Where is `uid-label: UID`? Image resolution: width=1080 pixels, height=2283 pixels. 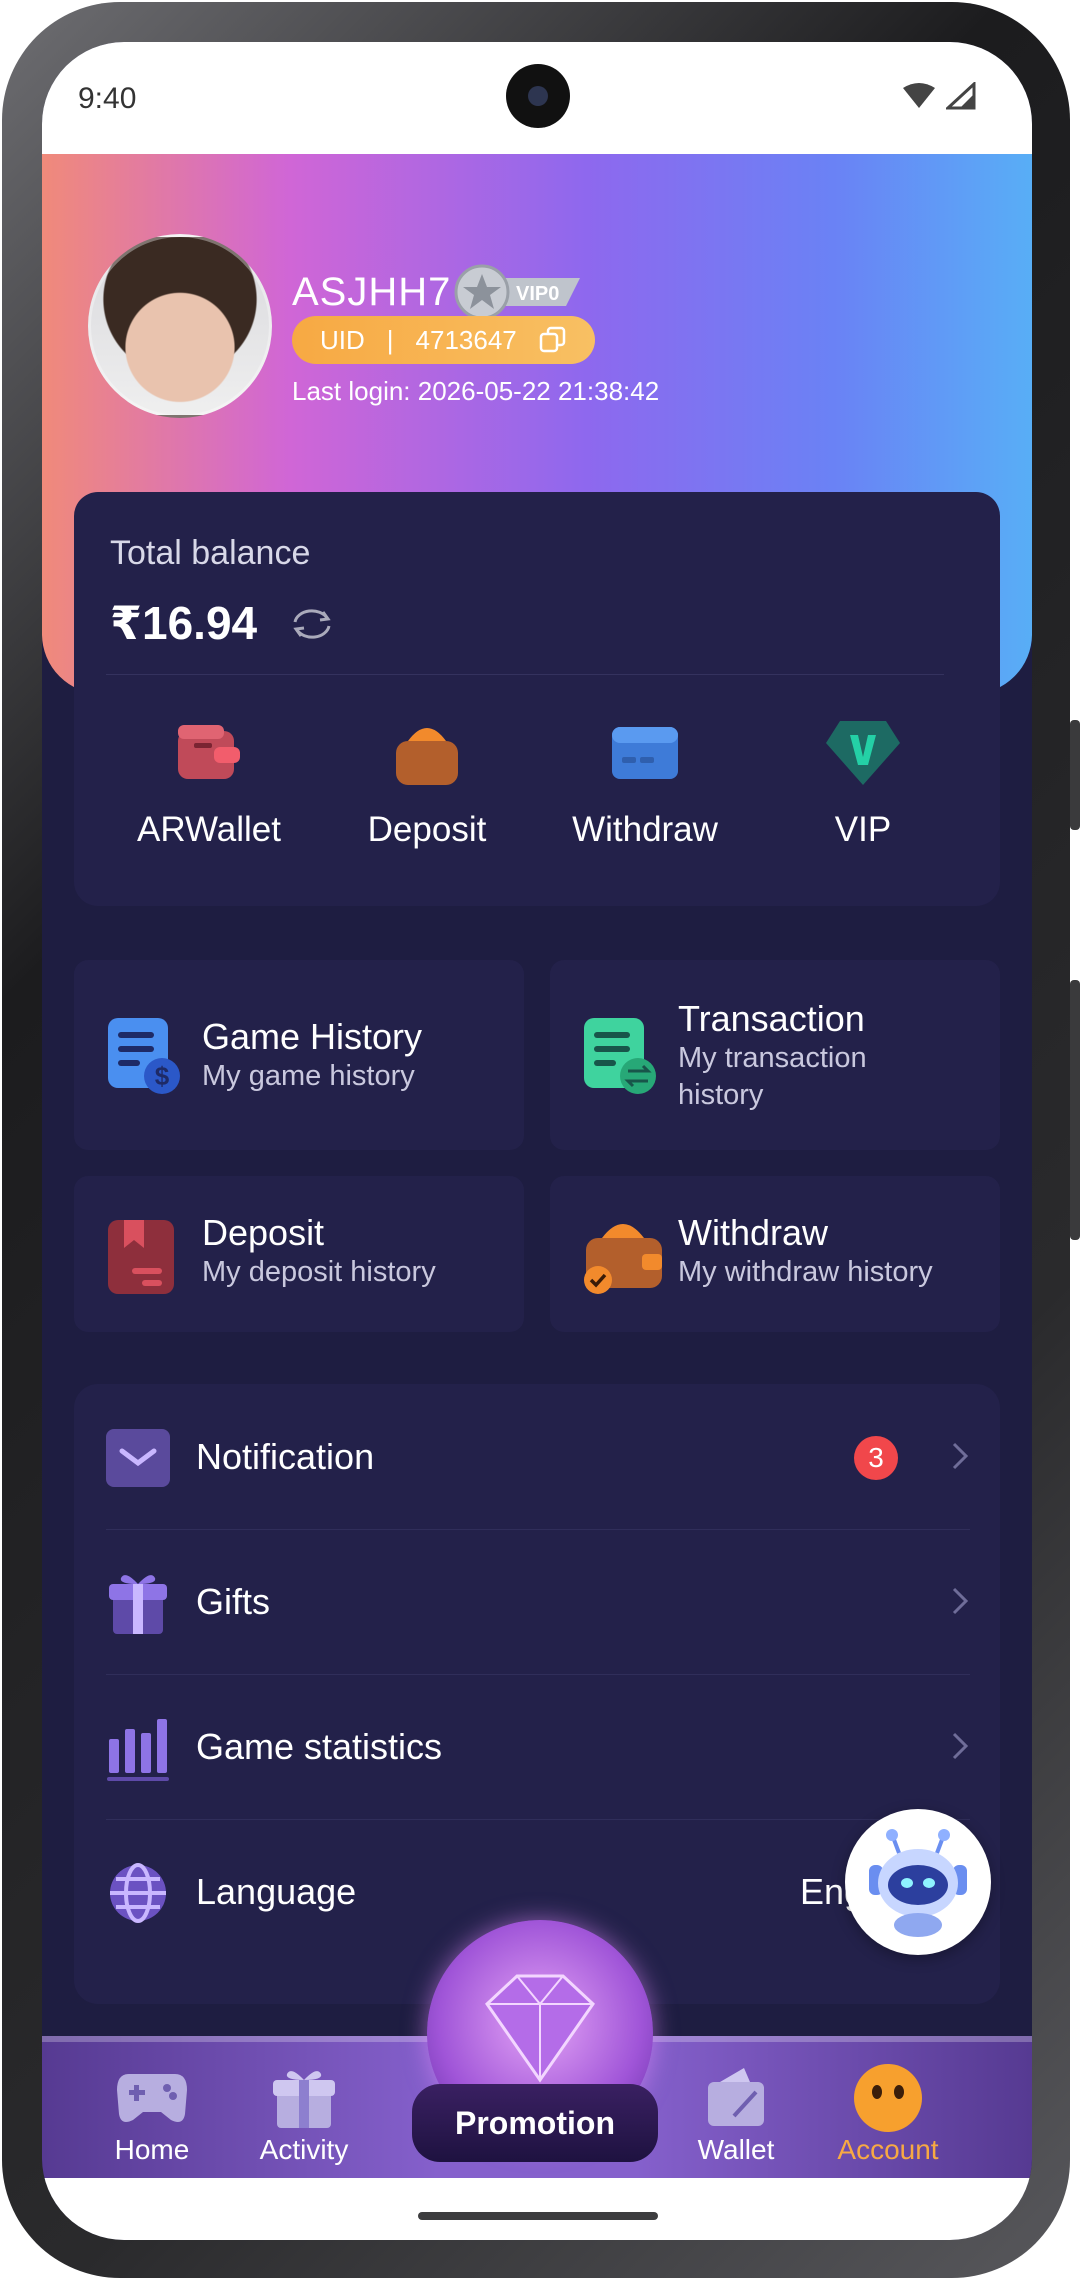 uid-label: UID is located at coordinates (342, 339).